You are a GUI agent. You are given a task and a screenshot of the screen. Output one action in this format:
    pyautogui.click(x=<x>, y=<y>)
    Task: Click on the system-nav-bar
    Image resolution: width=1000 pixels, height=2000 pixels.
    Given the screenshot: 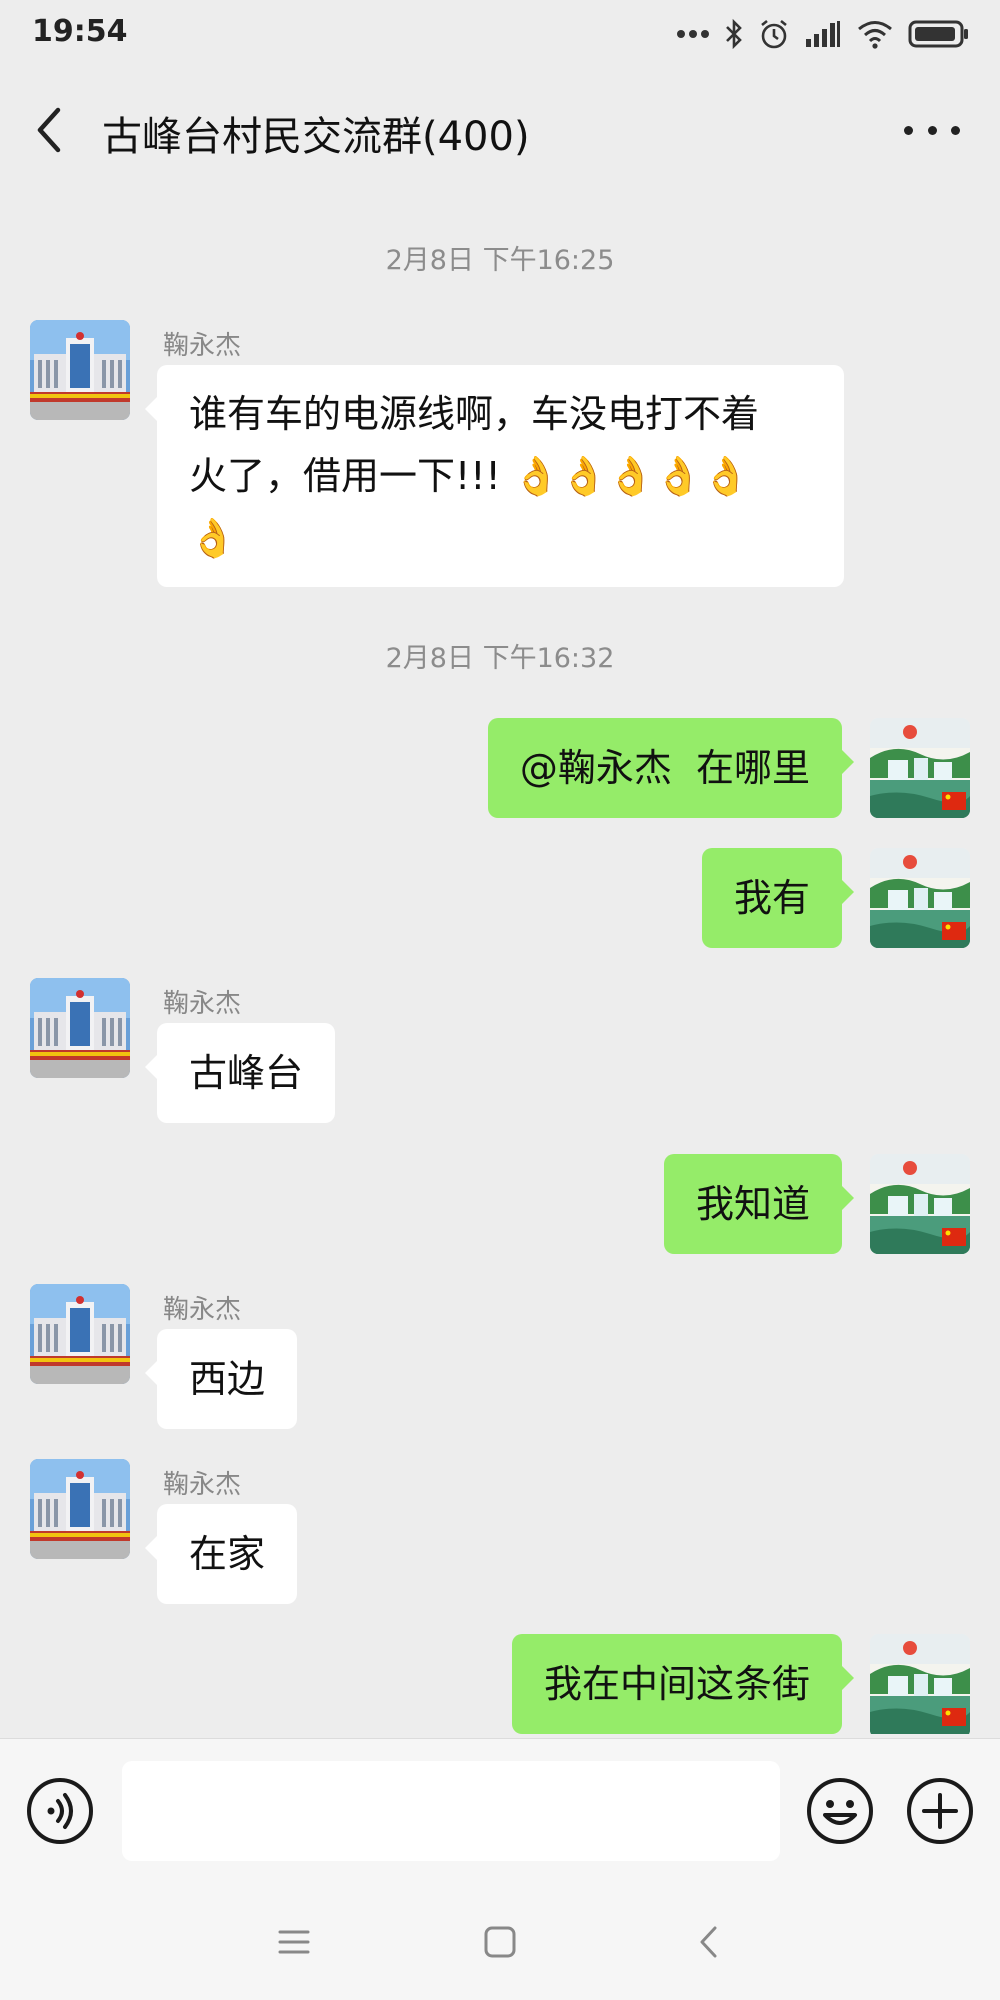 What is the action you would take?
    pyautogui.click(x=500, y=1941)
    